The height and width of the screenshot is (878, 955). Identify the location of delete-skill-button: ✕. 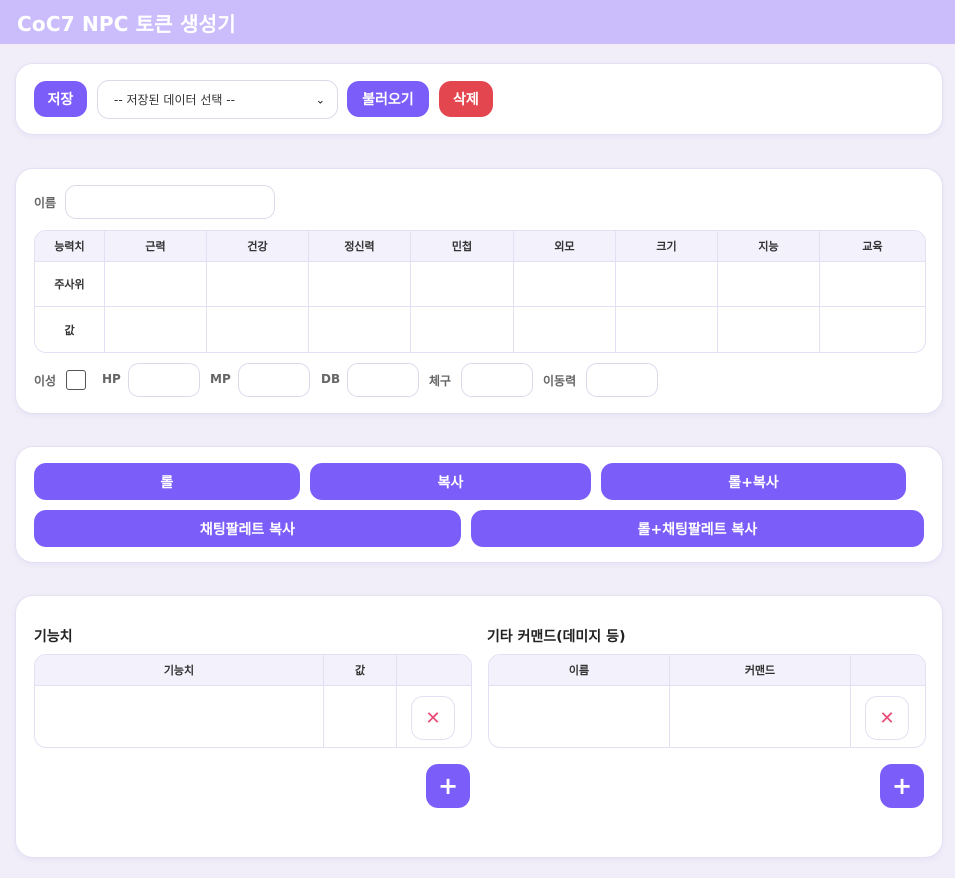
(433, 718).